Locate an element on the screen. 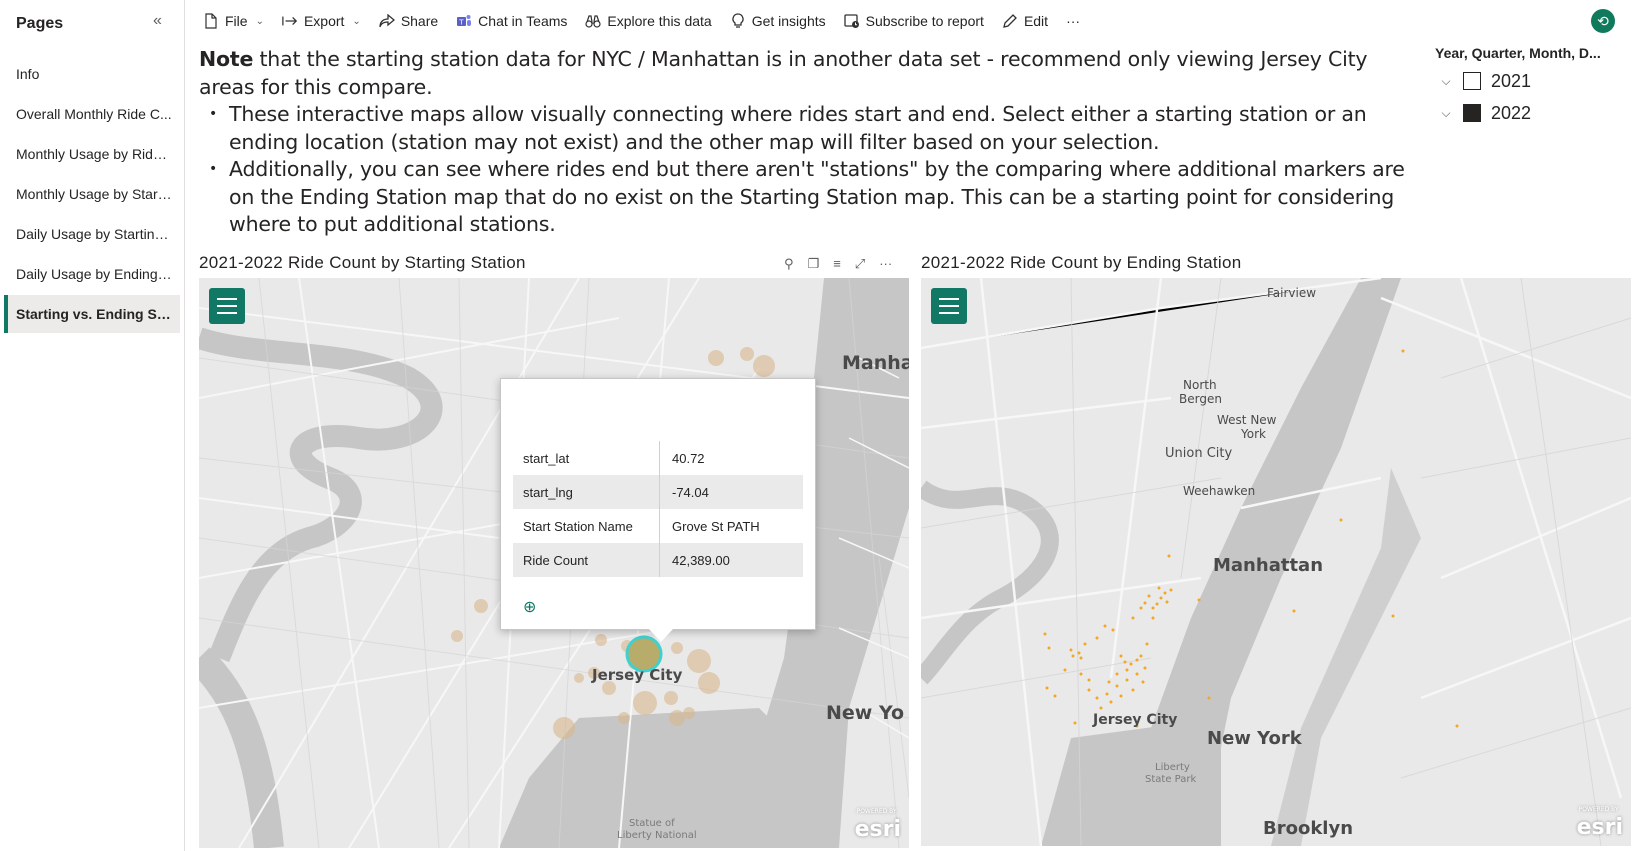  page-item-info: Info is located at coordinates (92, 74).